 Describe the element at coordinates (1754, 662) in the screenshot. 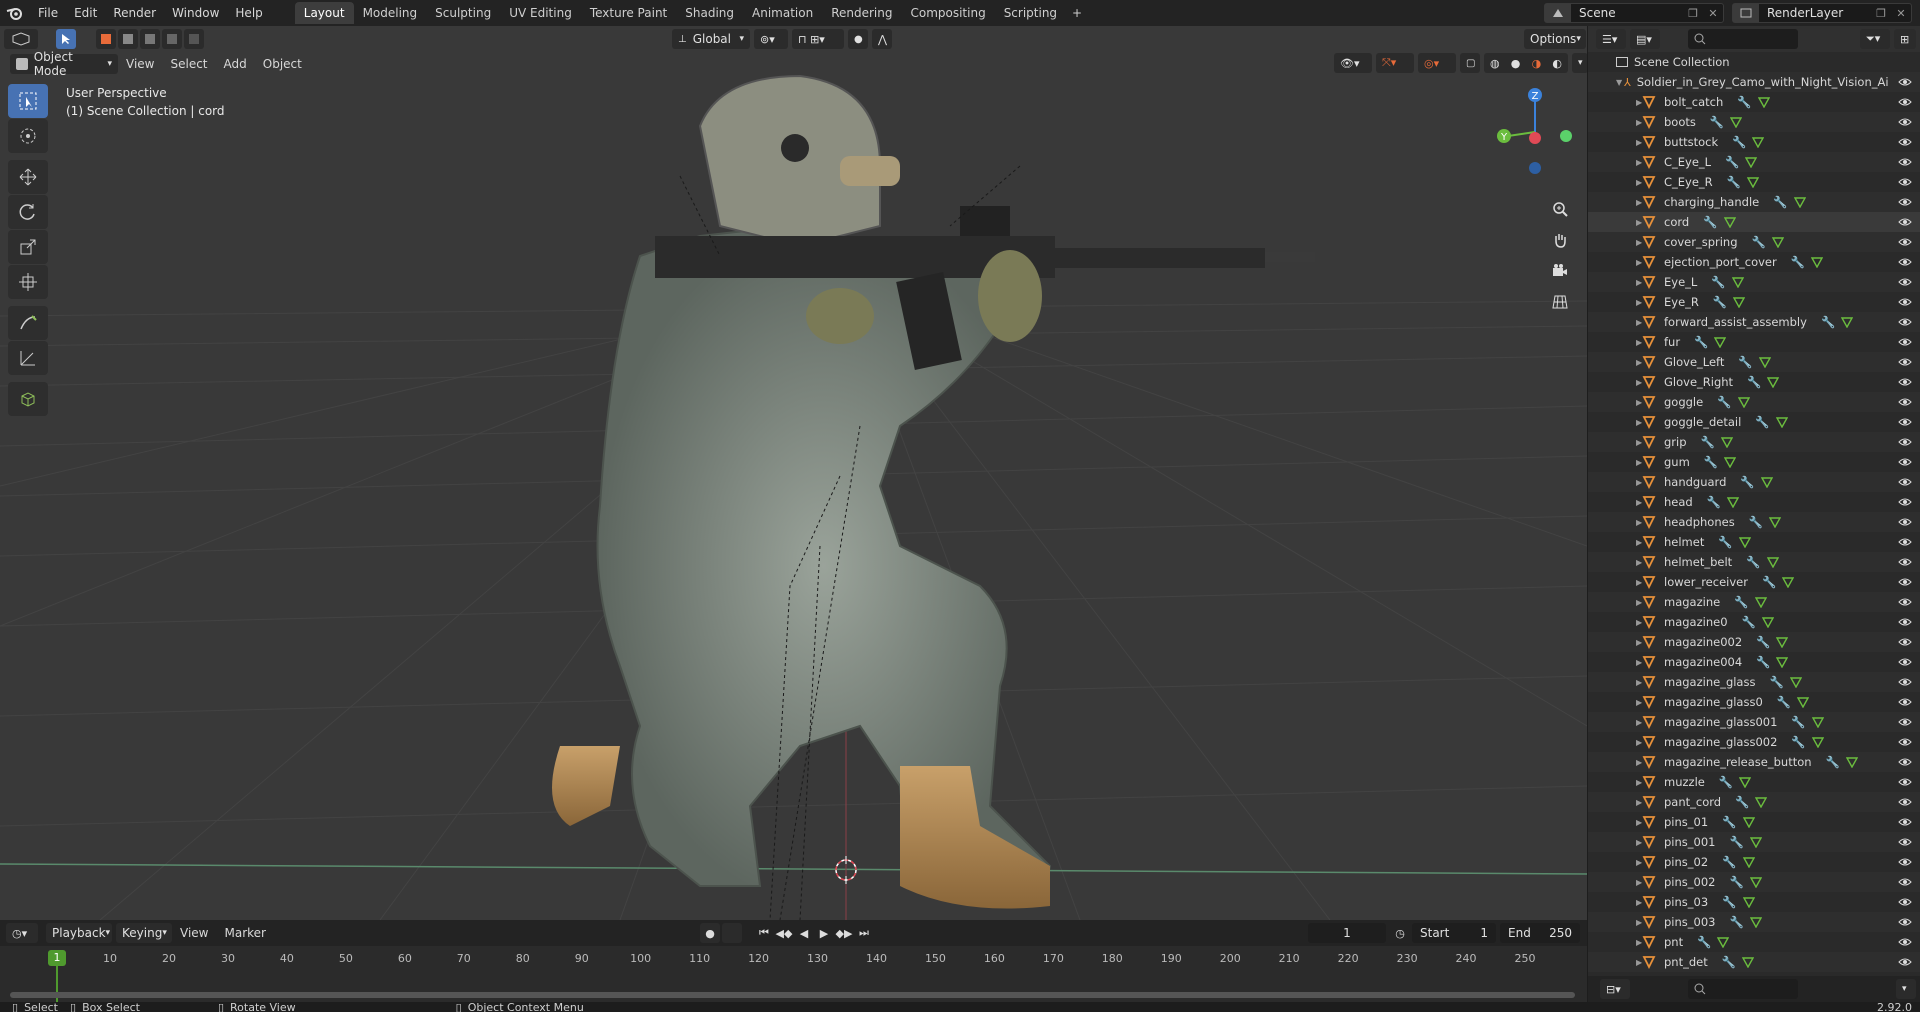

I see `outliner-item: ▶ magazine004 🔧` at that location.